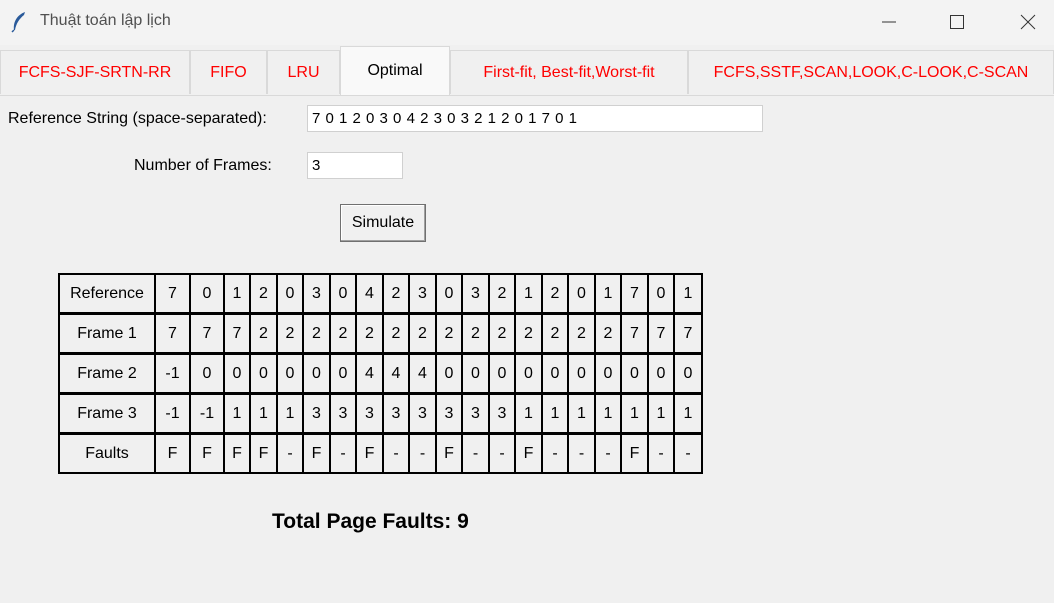 This screenshot has height=603, width=1054. I want to click on close-icon, so click(1028, 22).